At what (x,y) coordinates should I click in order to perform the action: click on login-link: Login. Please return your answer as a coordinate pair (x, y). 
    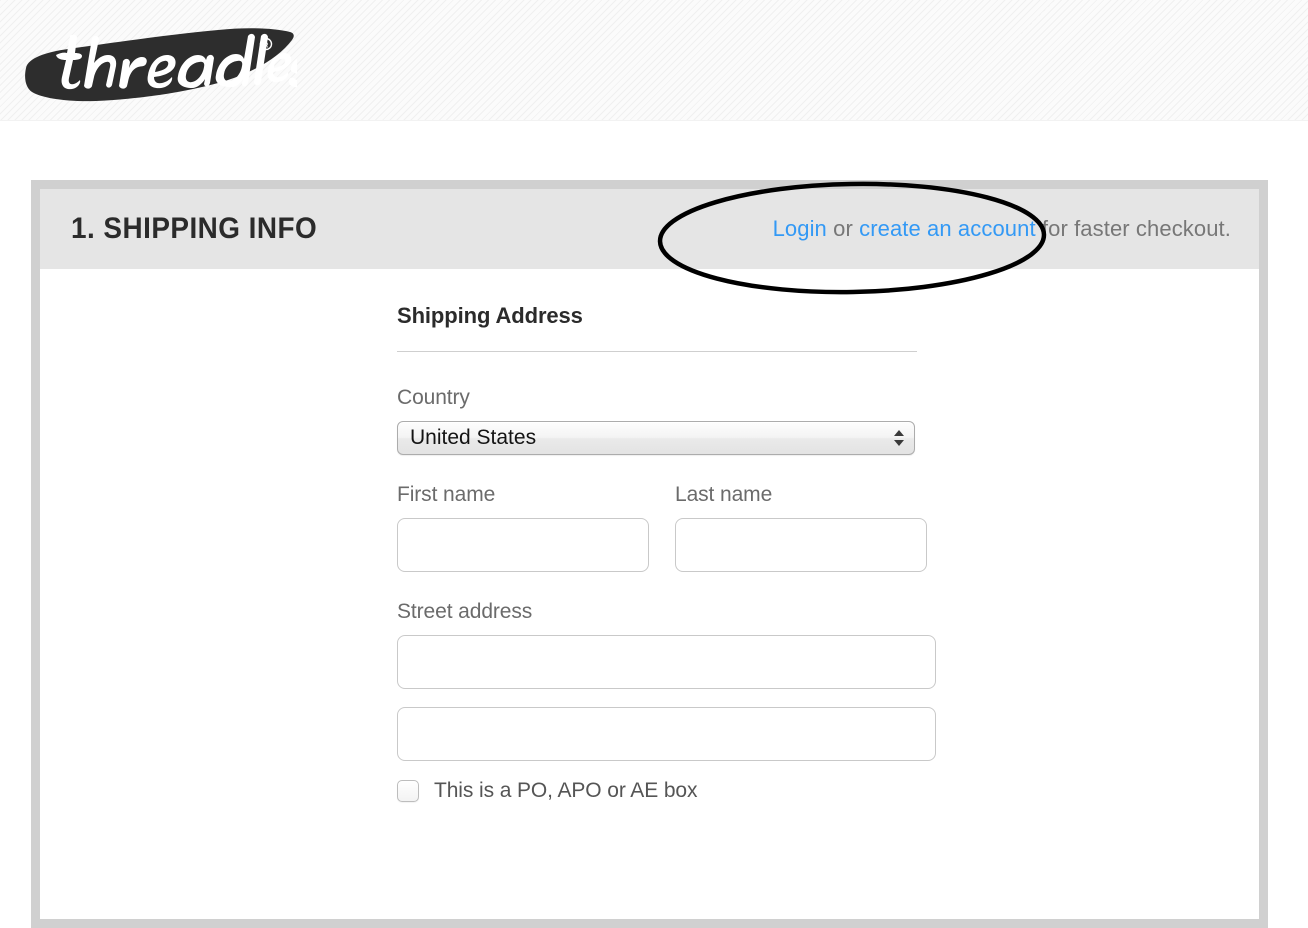
    Looking at the image, I should click on (800, 228).